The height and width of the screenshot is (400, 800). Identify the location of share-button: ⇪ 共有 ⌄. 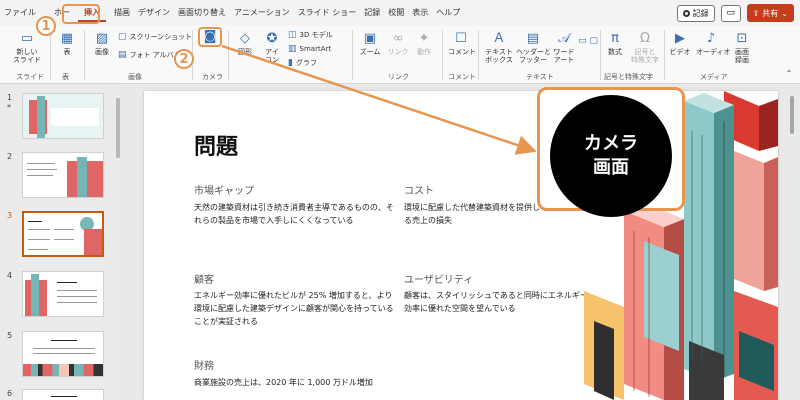
(770, 13).